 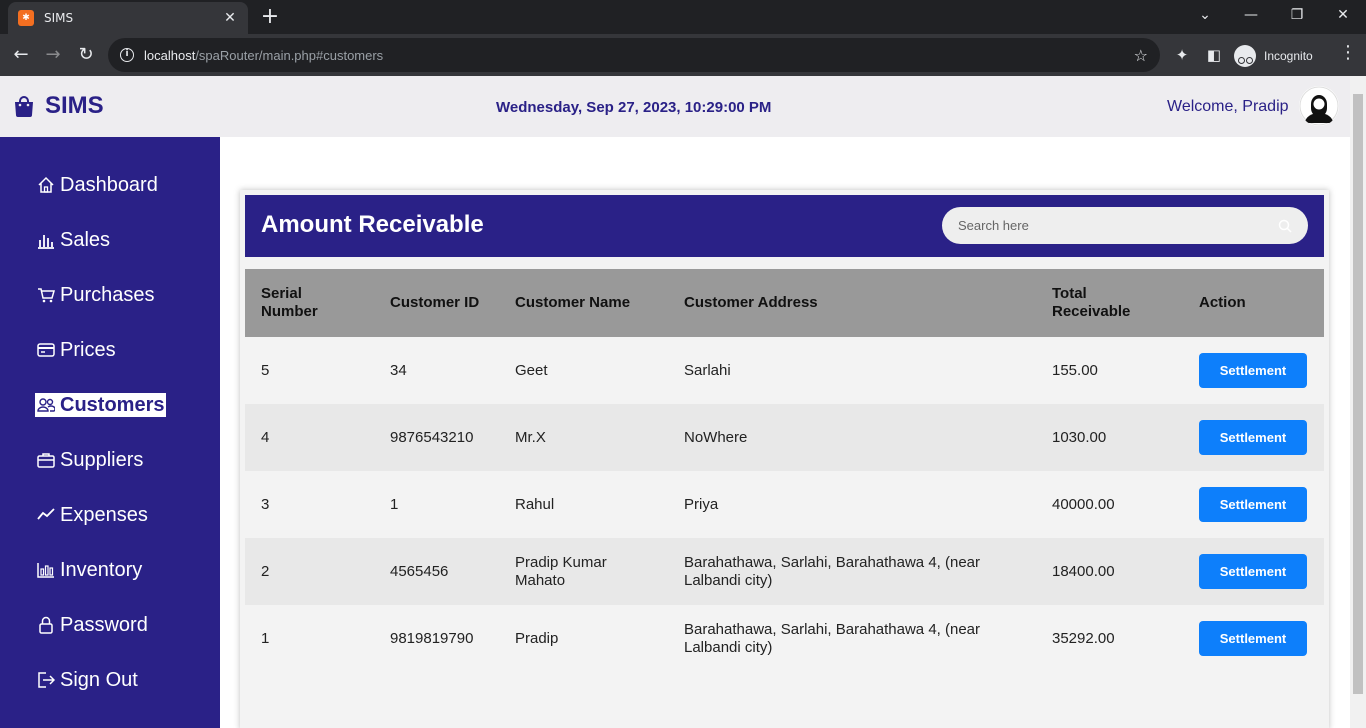 What do you see at coordinates (46, 240) in the screenshot?
I see `bar-chart-icon` at bounding box center [46, 240].